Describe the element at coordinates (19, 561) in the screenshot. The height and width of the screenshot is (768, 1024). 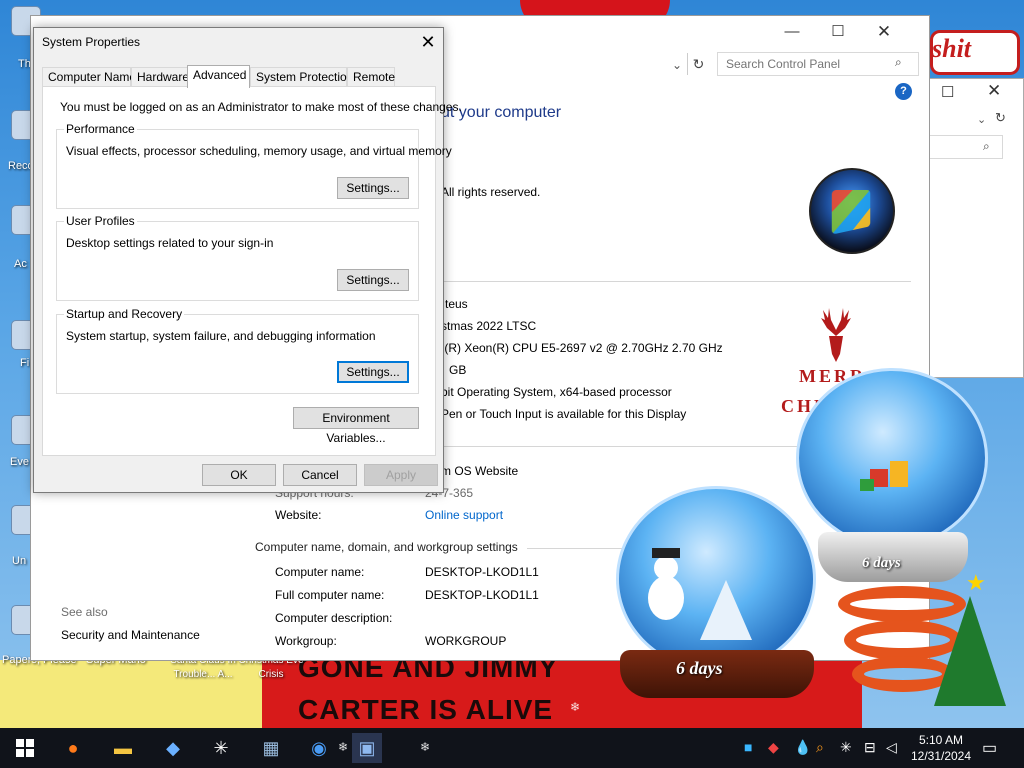
I see `desktop-icon-label: Un` at that location.